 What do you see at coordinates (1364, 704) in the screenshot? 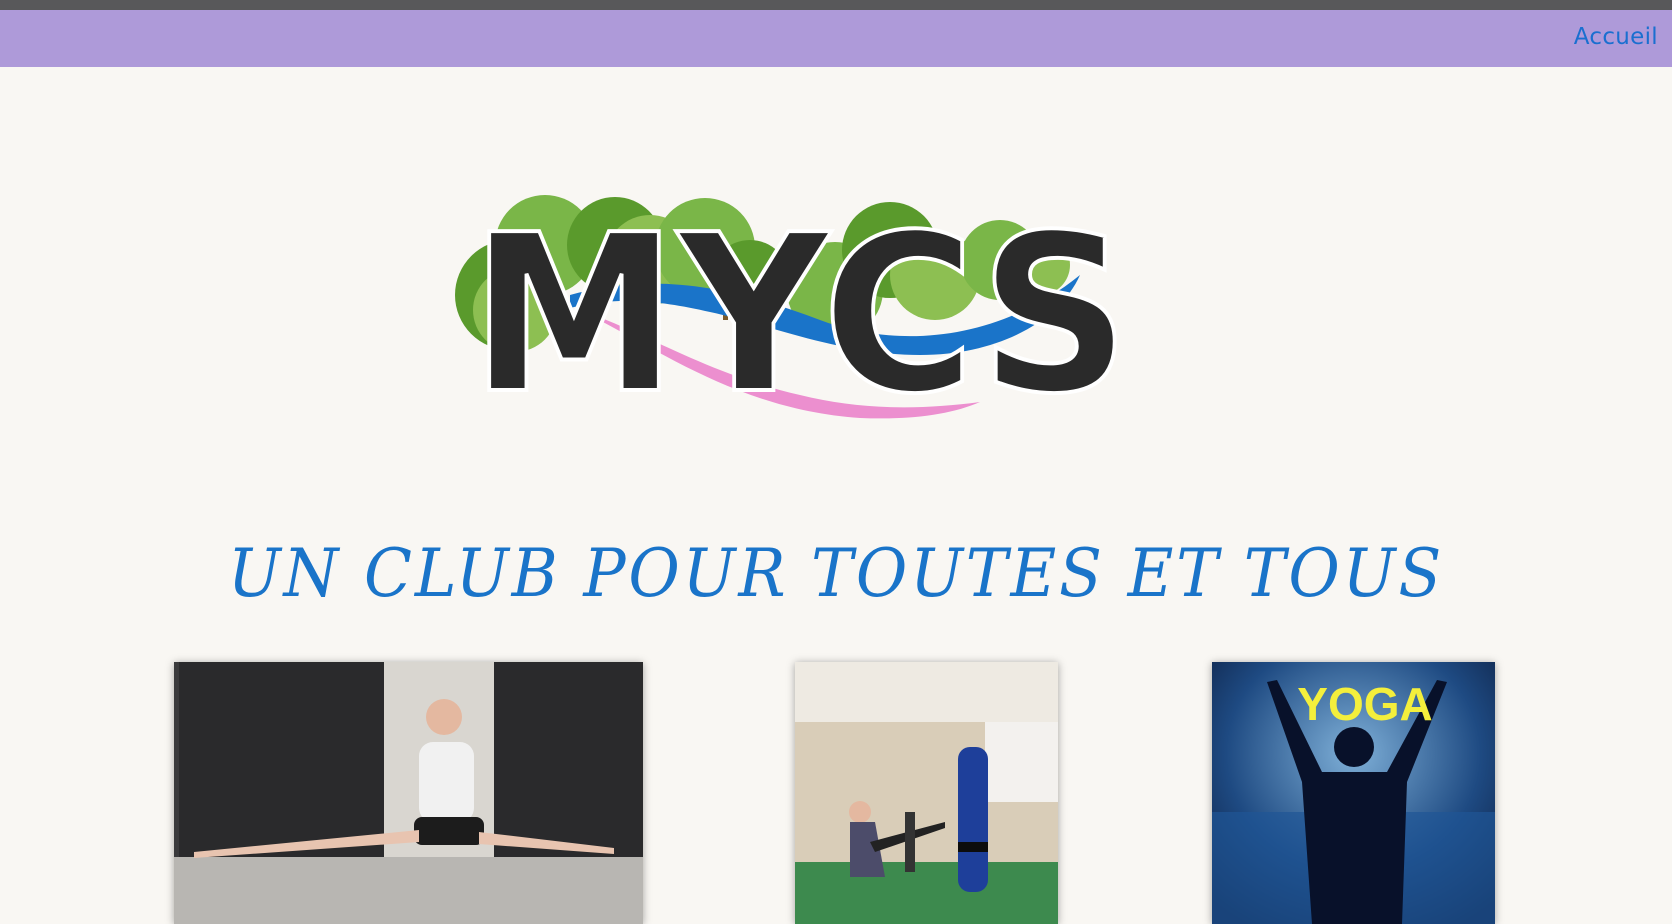
I see `yoga-overlay-text: YOGA` at bounding box center [1364, 704].